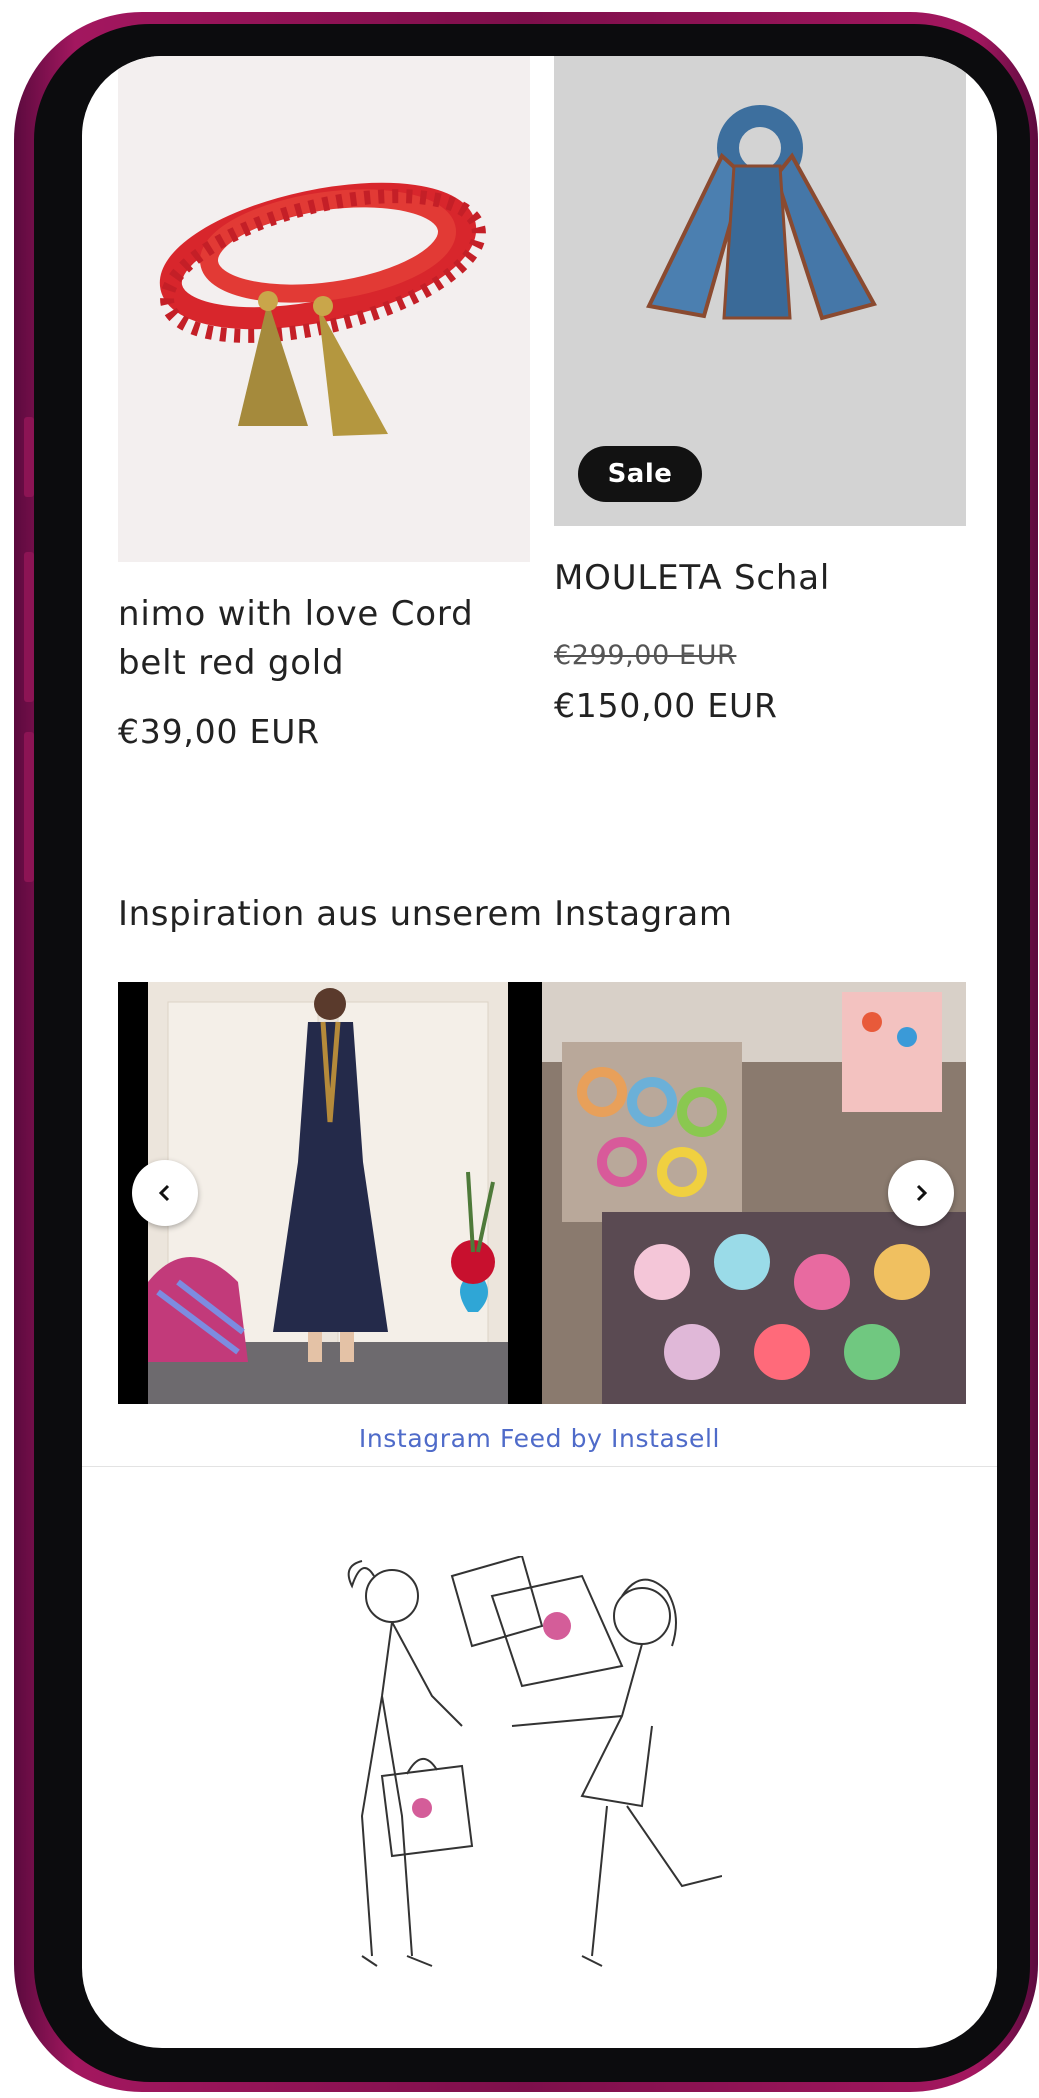 The height and width of the screenshot is (2098, 1039). Describe the element at coordinates (760, 291) in the screenshot. I see `product-image-mouleta-scarf: Sale` at that location.